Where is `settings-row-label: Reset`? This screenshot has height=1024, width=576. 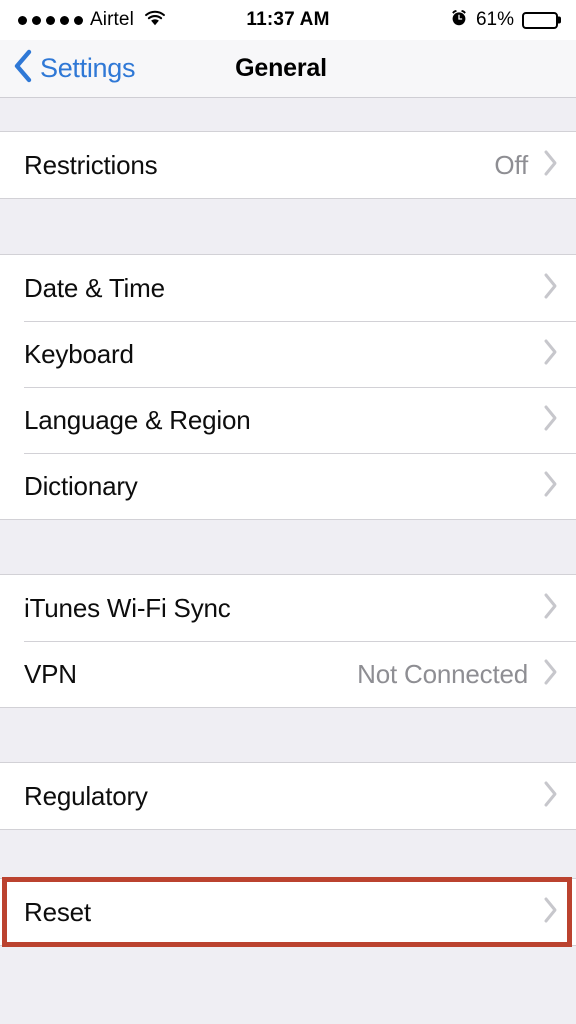
settings-row-label: Reset is located at coordinates (57, 911).